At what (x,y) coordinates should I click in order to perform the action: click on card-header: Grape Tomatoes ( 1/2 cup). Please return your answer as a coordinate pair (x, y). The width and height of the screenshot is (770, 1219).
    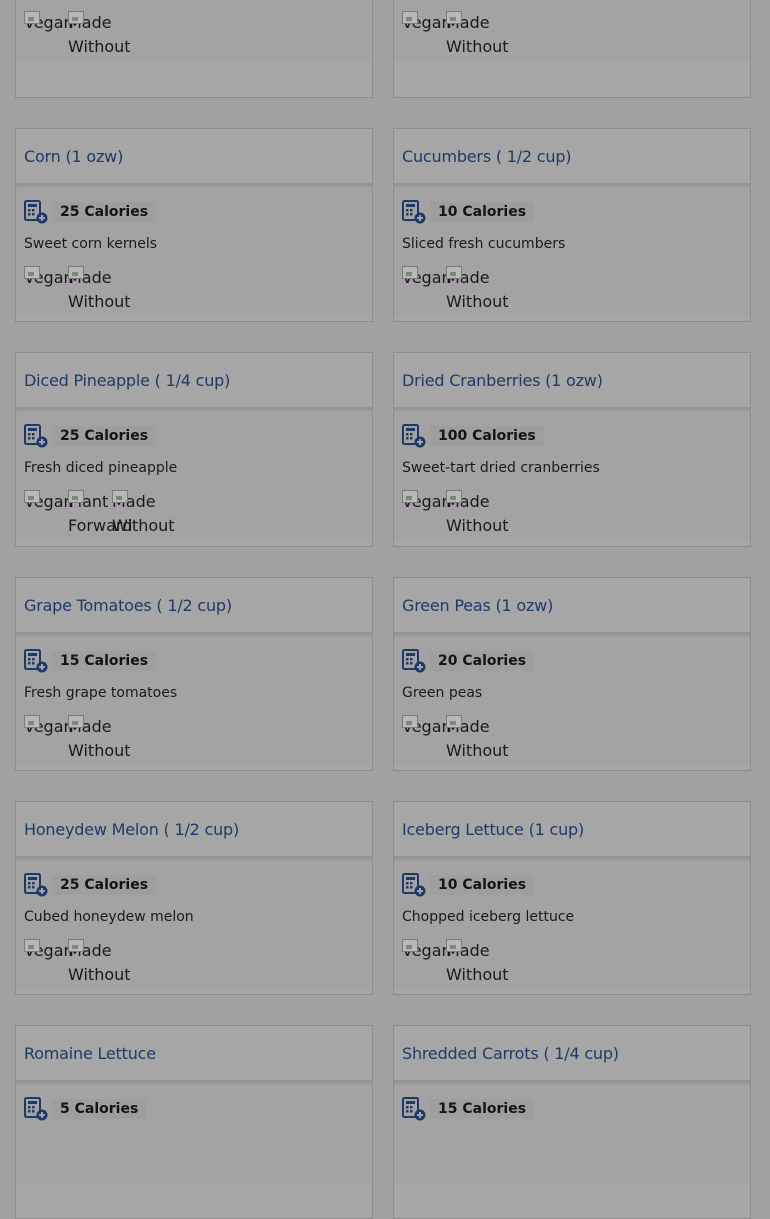
    Looking at the image, I should click on (194, 605).